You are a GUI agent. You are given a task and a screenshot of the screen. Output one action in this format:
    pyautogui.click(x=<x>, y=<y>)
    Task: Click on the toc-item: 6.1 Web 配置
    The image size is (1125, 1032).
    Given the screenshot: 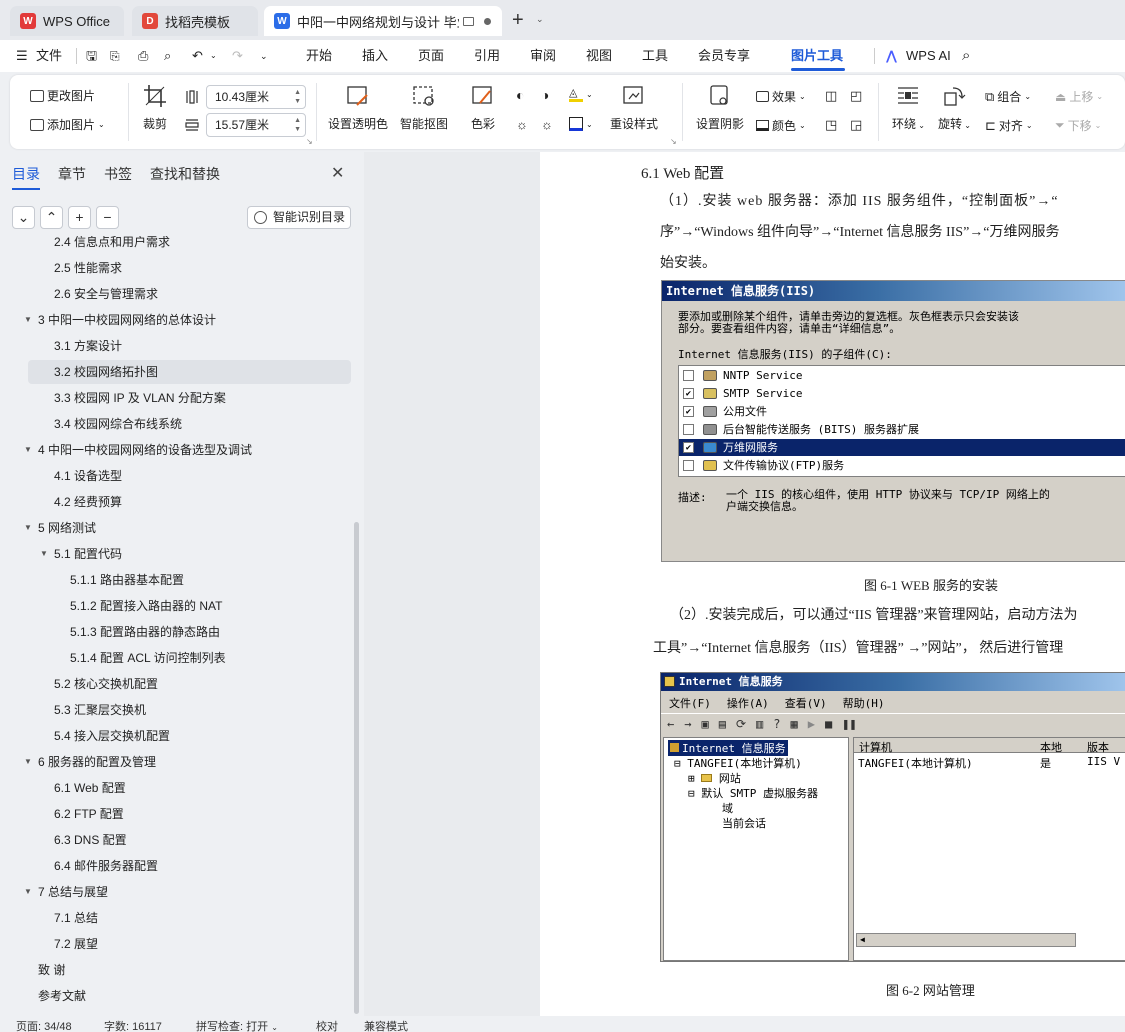 What is the action you would take?
    pyautogui.click(x=90, y=788)
    